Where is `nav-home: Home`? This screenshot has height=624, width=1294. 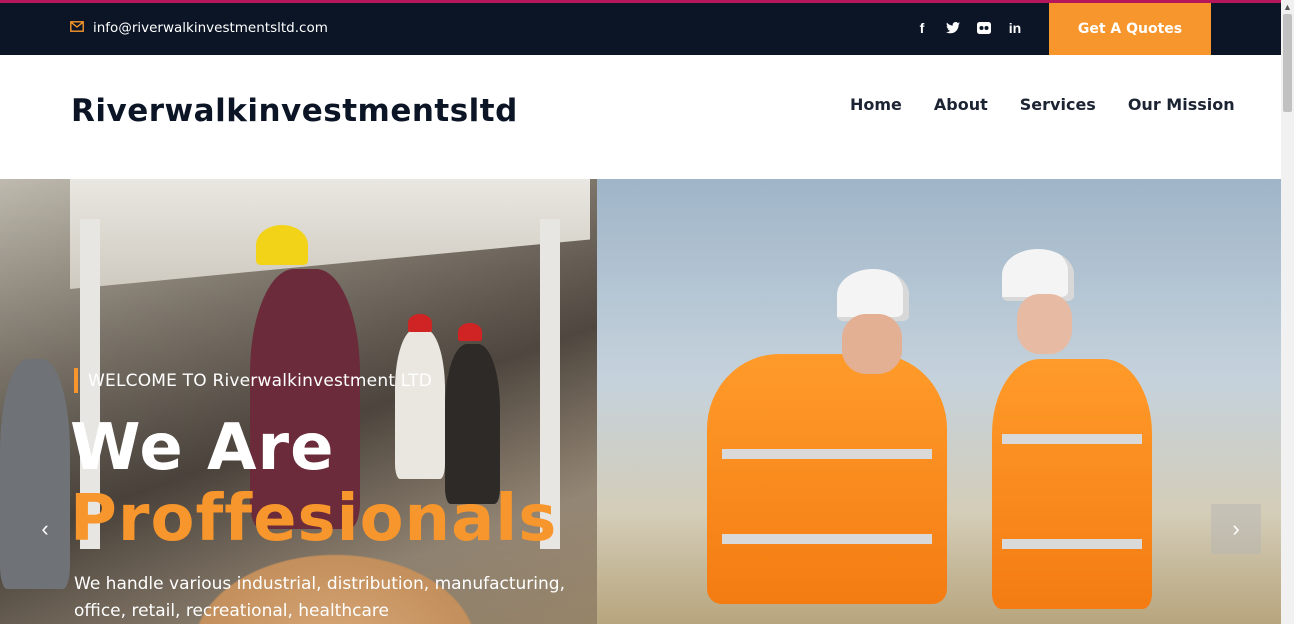
nav-home: Home is located at coordinates (876, 104).